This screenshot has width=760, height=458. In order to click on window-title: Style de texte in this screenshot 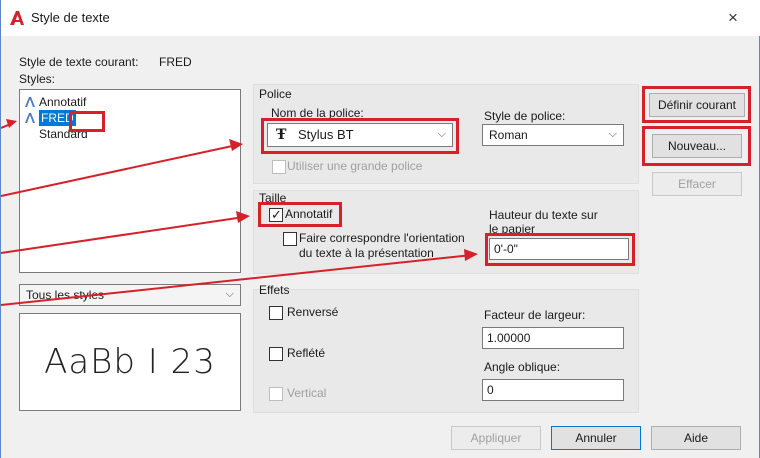, I will do `click(70, 17)`.